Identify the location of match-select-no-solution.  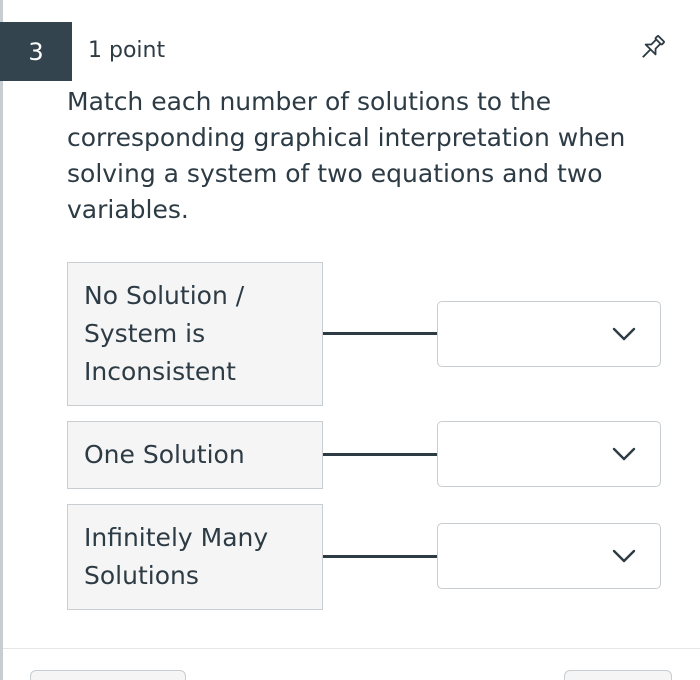
(549, 334).